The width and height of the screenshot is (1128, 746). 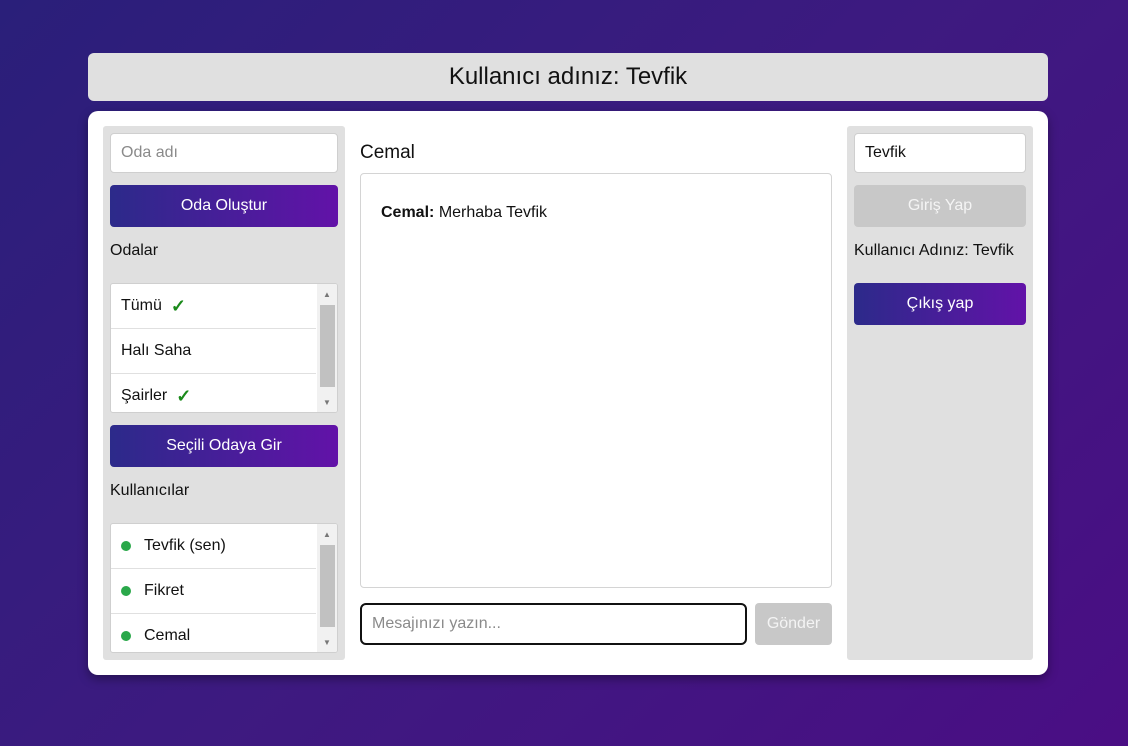 I want to click on room-item-label: Şairler, so click(x=144, y=395).